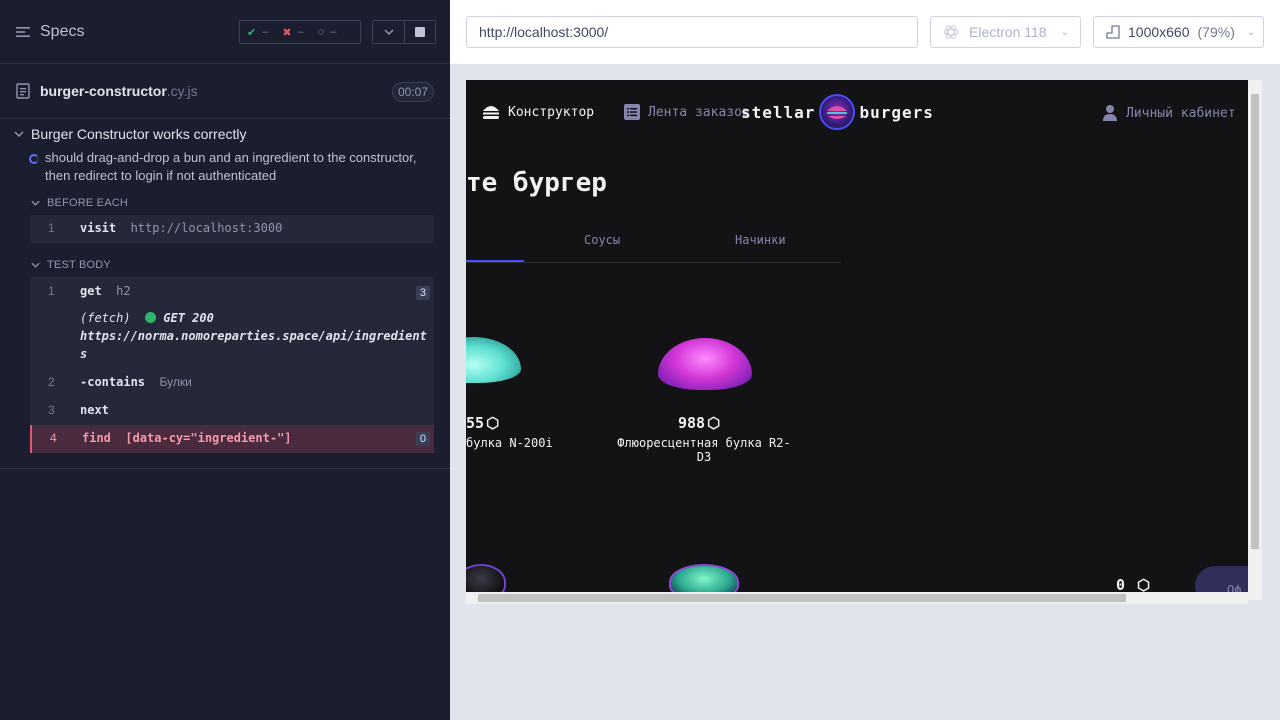 The image size is (1280, 720). I want to click on user-icon, so click(1110, 113).